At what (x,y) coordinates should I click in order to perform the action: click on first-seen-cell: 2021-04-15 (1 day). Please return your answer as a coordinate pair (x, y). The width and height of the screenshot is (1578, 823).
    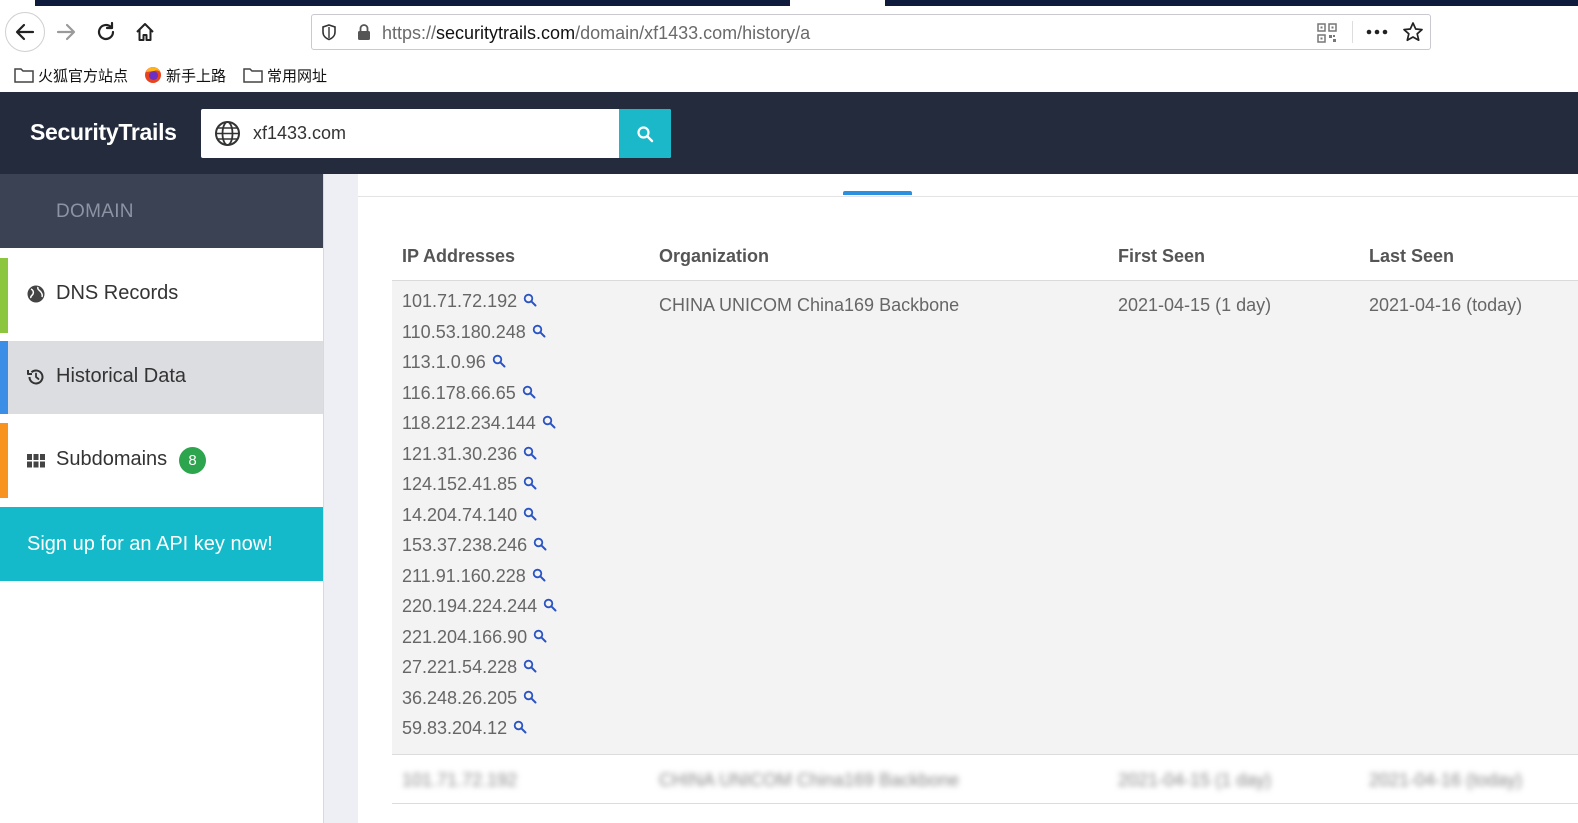
    Looking at the image, I should click on (1195, 305).